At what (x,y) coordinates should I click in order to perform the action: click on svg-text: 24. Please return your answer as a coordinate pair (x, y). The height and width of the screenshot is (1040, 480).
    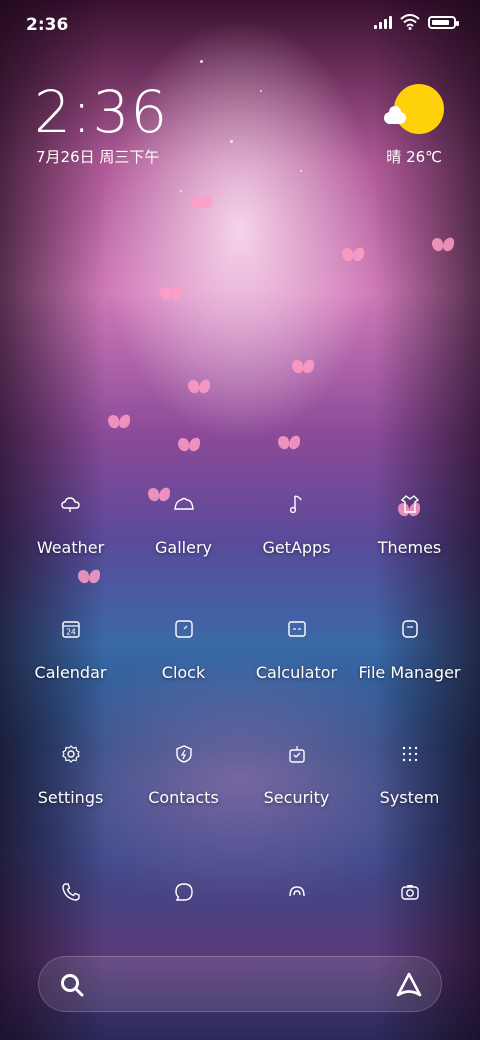
    Looking at the image, I should click on (71, 632).